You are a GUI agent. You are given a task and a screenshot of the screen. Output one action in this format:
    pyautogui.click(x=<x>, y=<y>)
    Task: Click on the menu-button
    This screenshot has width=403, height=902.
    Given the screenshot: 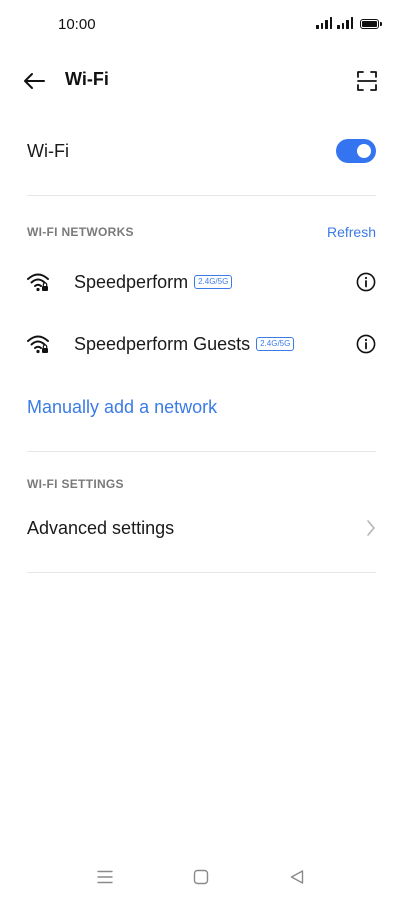 What is the action you would take?
    pyautogui.click(x=105, y=877)
    